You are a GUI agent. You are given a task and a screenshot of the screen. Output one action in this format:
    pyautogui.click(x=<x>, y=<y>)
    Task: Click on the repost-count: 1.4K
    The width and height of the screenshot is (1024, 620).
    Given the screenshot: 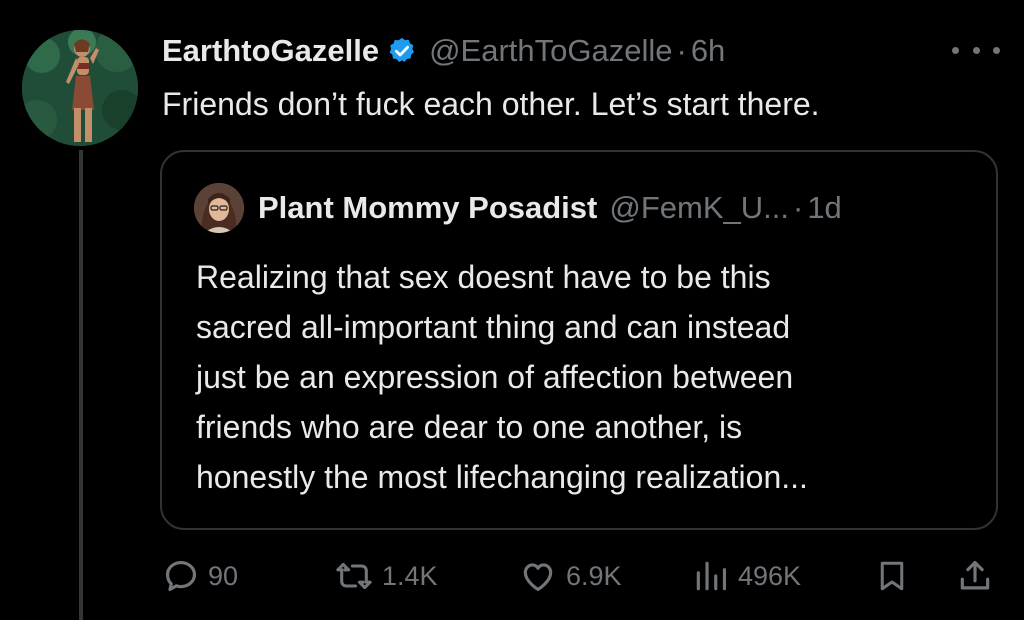 What is the action you would take?
    pyautogui.click(x=410, y=575)
    